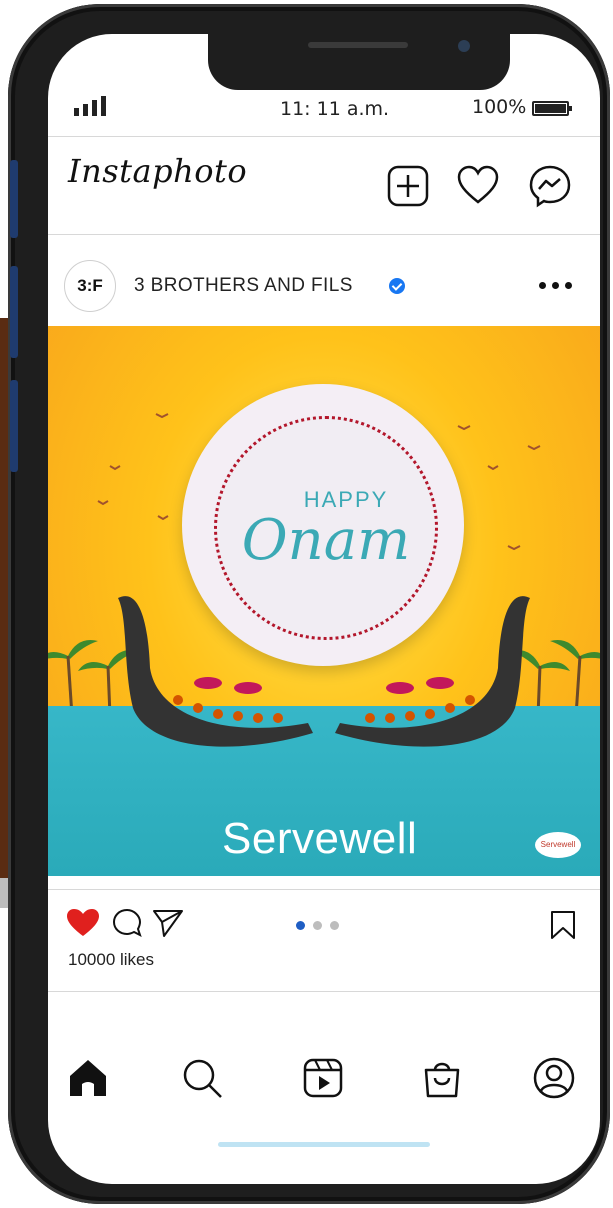  What do you see at coordinates (358, 45) in the screenshot?
I see `speaker` at bounding box center [358, 45].